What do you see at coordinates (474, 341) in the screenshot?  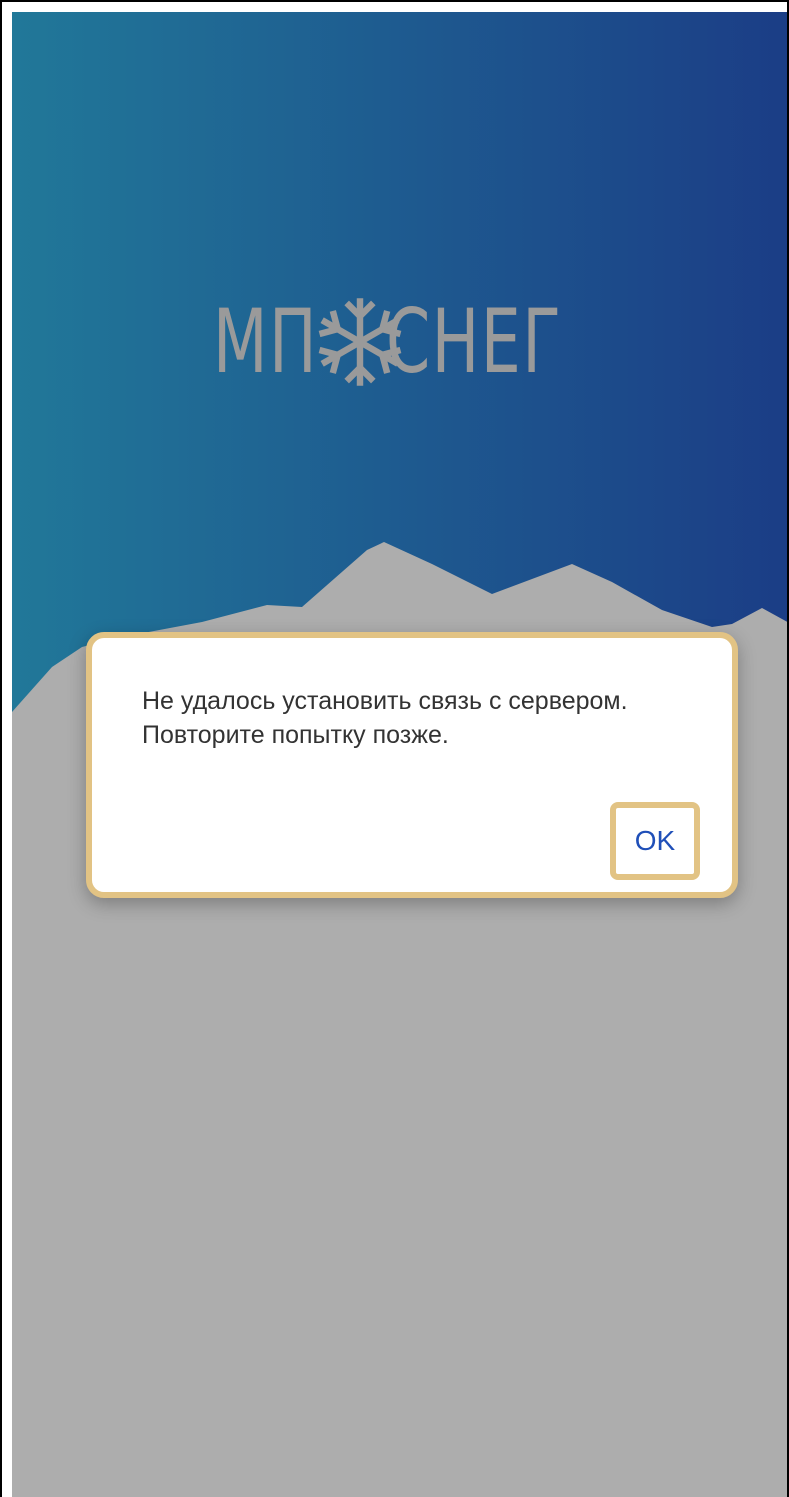 I see `logo-text-right: СНЕГ` at bounding box center [474, 341].